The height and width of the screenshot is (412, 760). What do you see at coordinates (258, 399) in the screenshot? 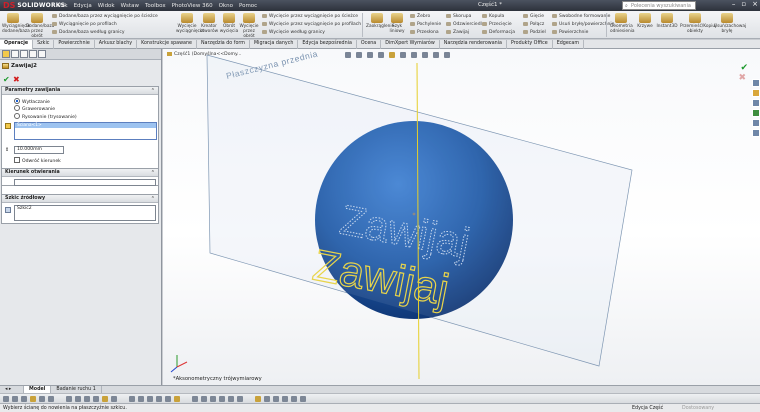
I see `axis-tool-icon` at bounding box center [258, 399].